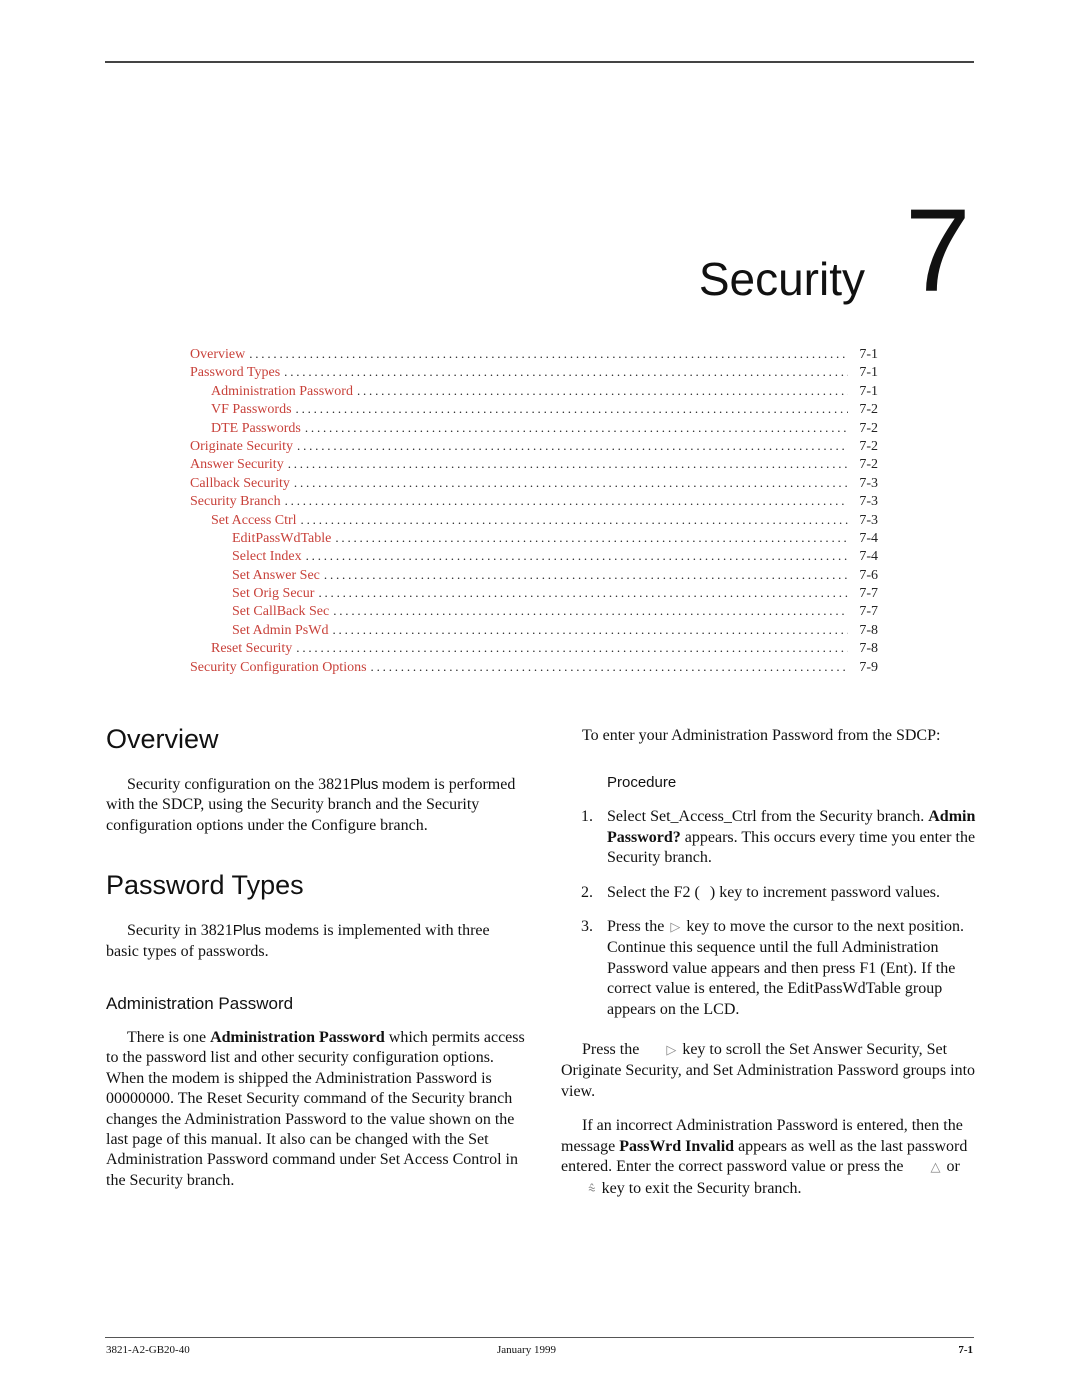  I want to click on up-arrow-key-icon: △, so click(935, 1168).